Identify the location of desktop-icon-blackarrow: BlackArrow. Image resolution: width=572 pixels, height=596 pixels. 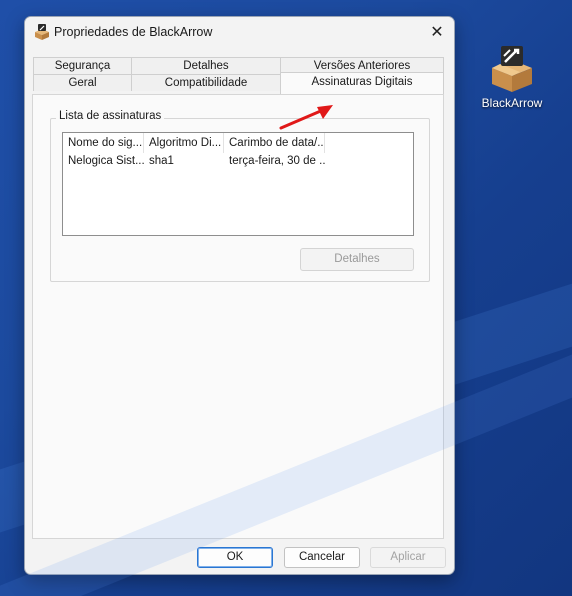
(512, 78).